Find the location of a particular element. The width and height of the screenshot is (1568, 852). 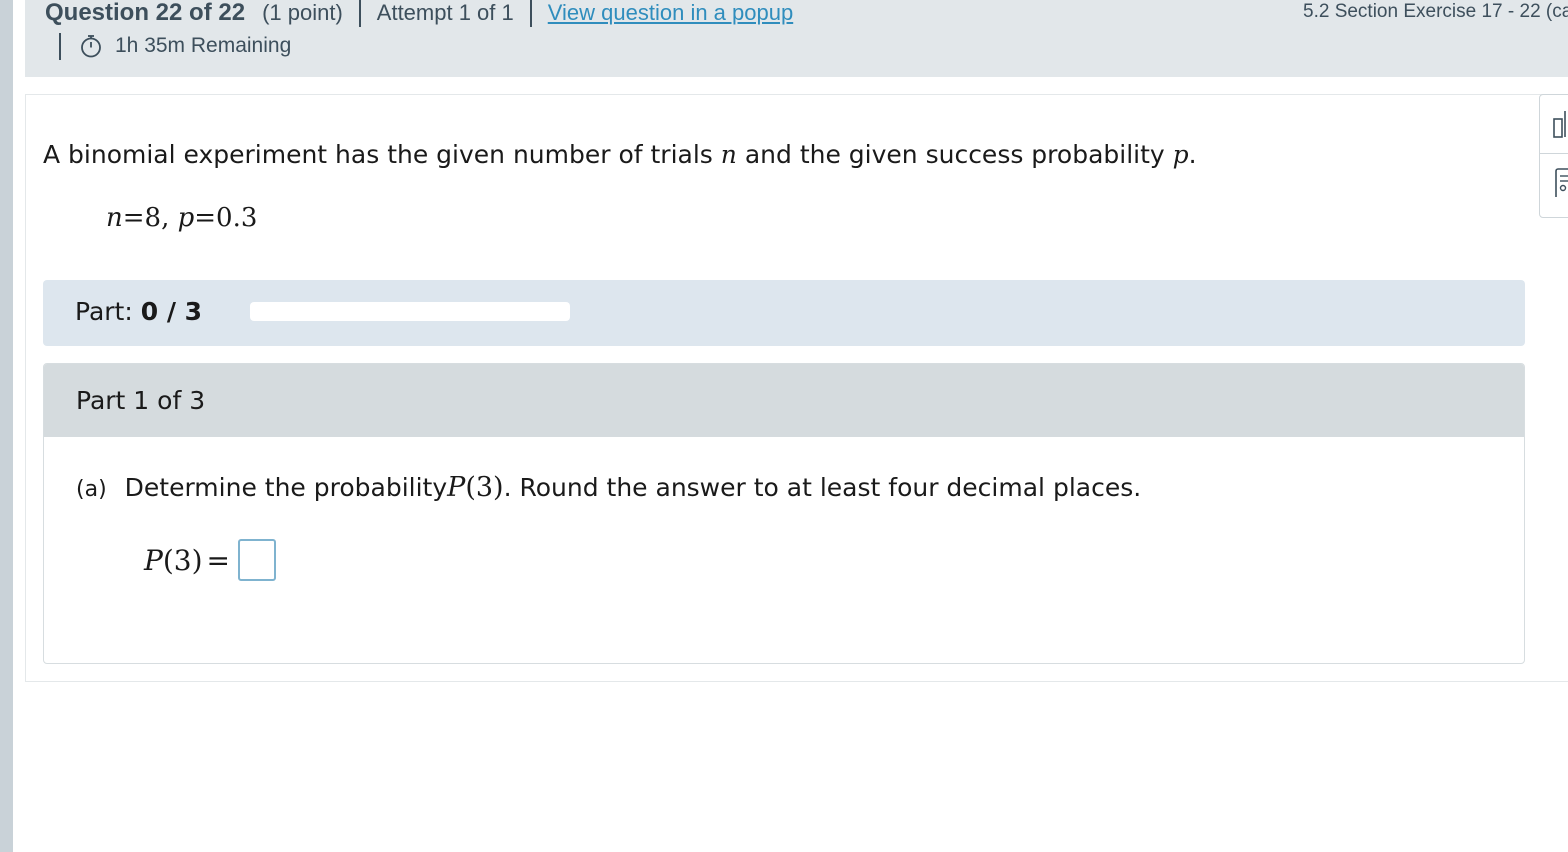

question-text: Determine the probability is located at coordinates (286, 487).